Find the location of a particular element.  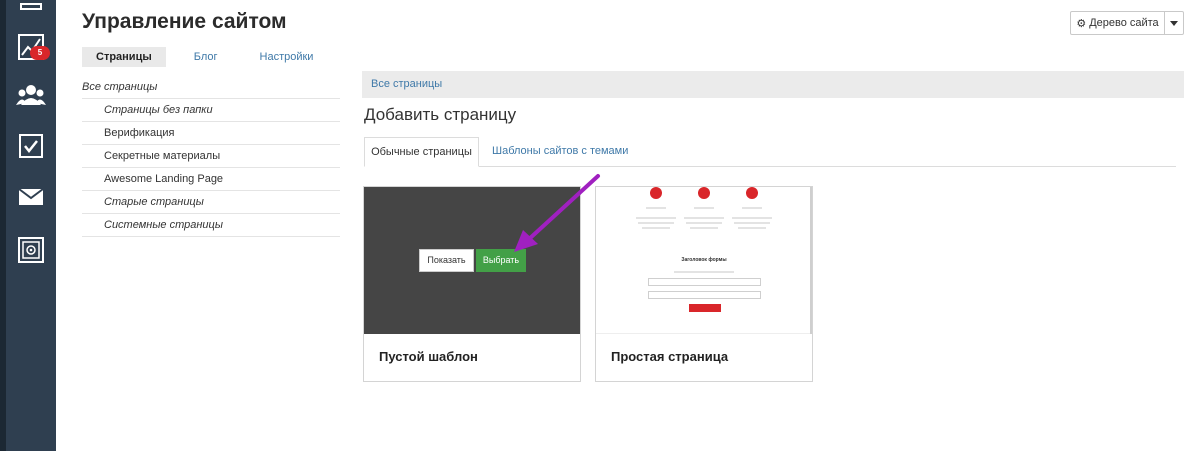

folder-landing: Awesome Landing Page is located at coordinates (211, 179).